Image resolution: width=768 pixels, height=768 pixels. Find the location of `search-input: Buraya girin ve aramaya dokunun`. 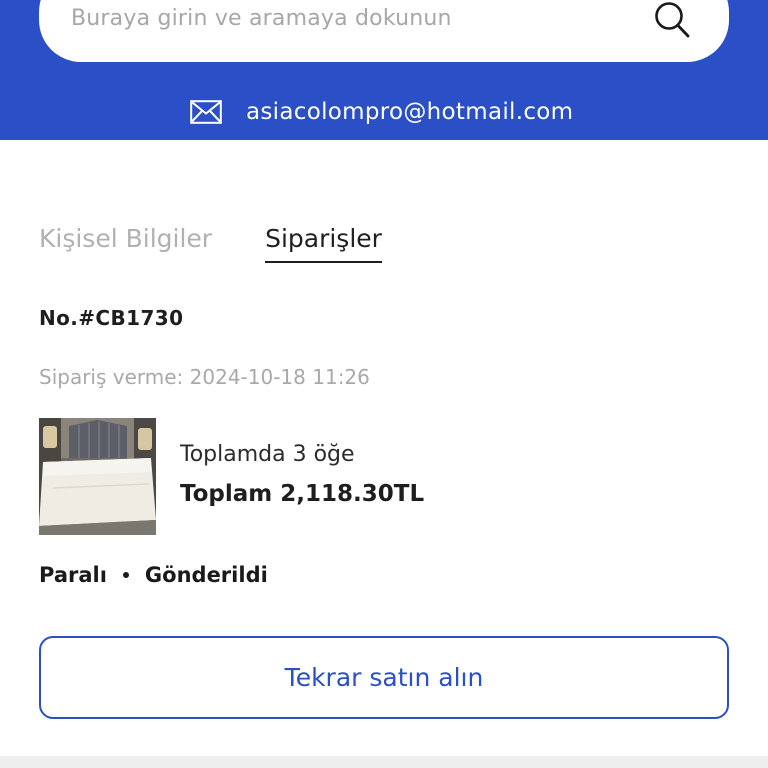

search-input: Buraya girin ve aramaya dokunun is located at coordinates (261, 18).